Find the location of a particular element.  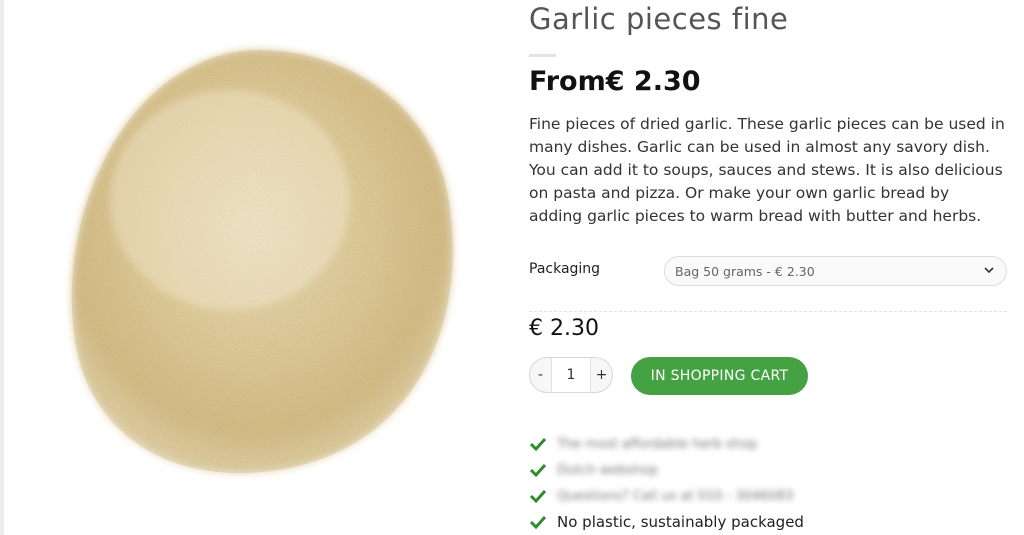

usp-item: Questions? Call us at 010 - 3046083 is located at coordinates (666, 496).